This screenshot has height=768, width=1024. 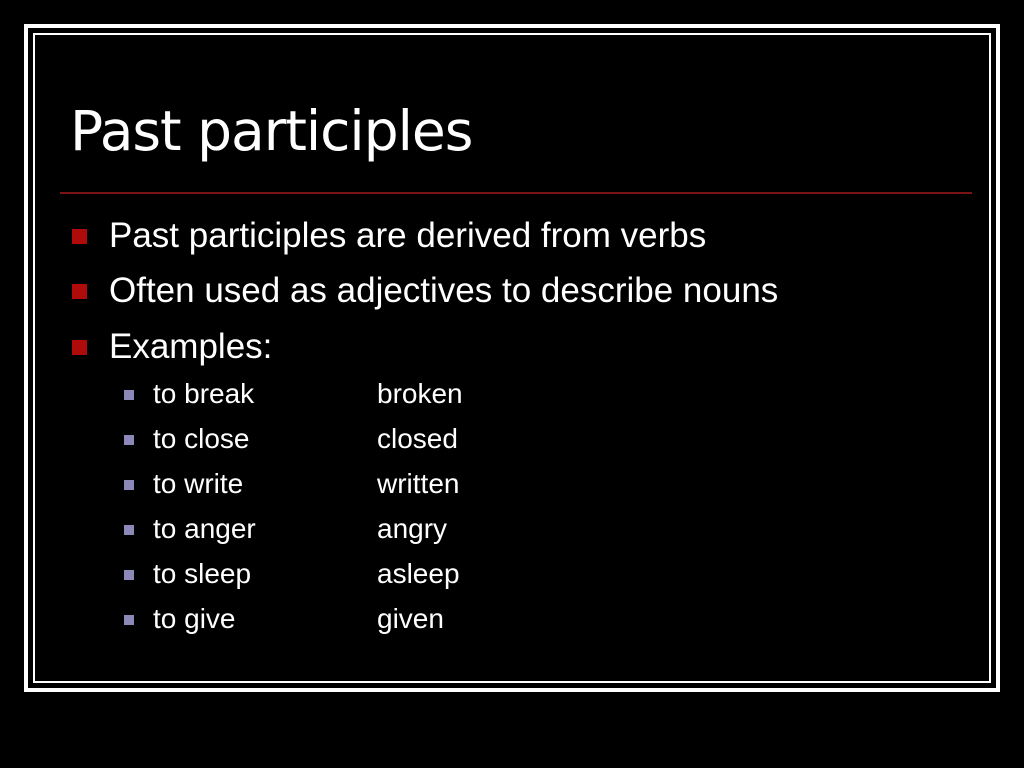 I want to click on bullet-text: Examples:, so click(x=191, y=346).